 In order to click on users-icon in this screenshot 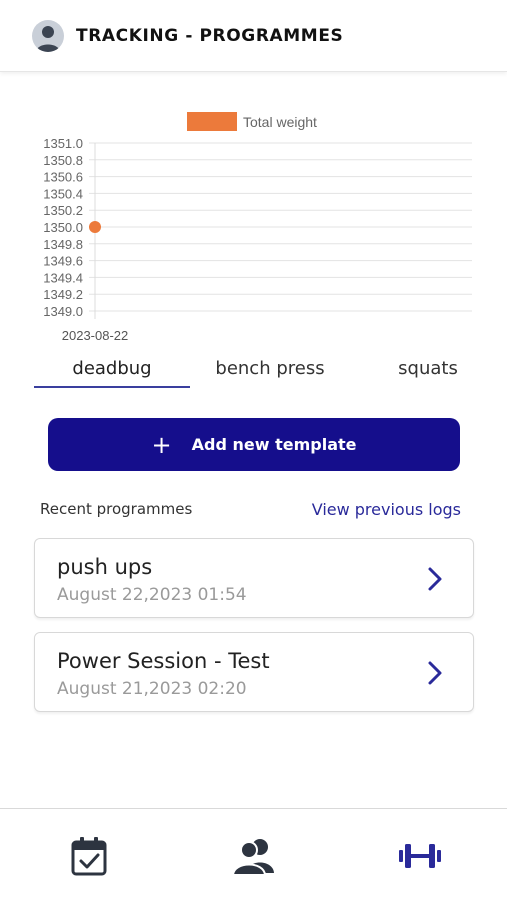, I will do `click(254, 856)`.